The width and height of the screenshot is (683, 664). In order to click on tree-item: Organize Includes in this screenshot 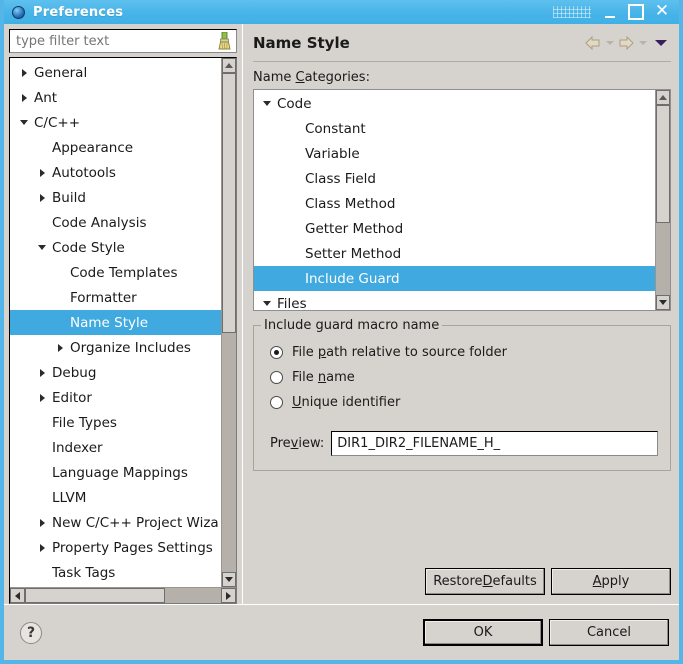, I will do `click(115, 347)`.